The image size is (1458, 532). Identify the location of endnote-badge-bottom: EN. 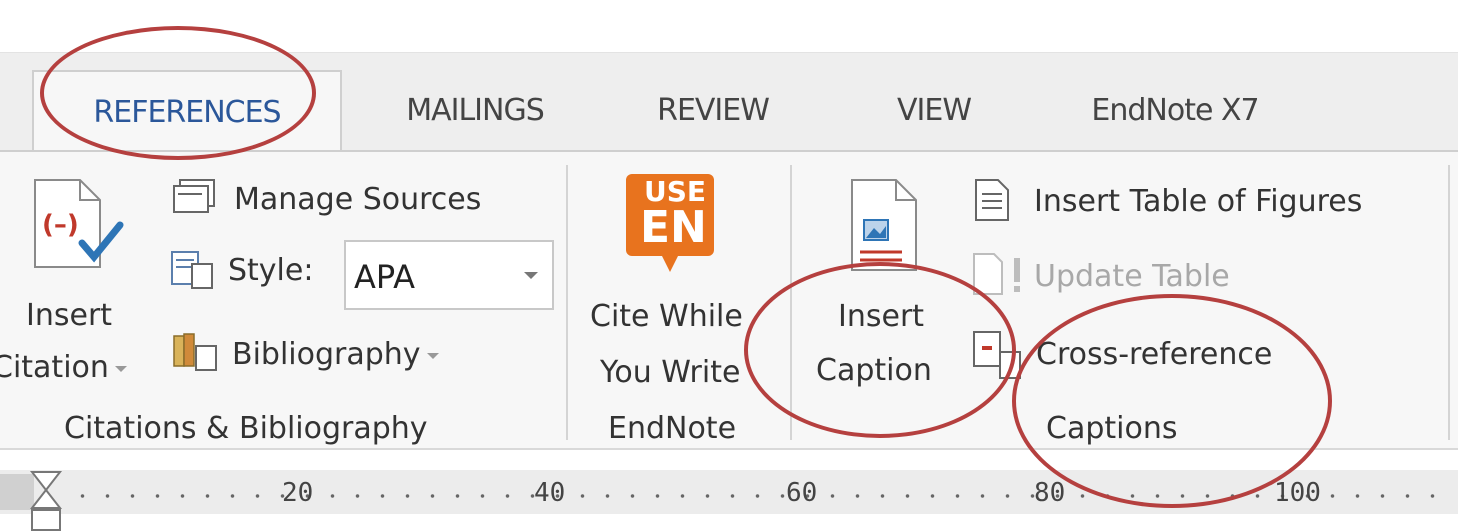
(673, 227).